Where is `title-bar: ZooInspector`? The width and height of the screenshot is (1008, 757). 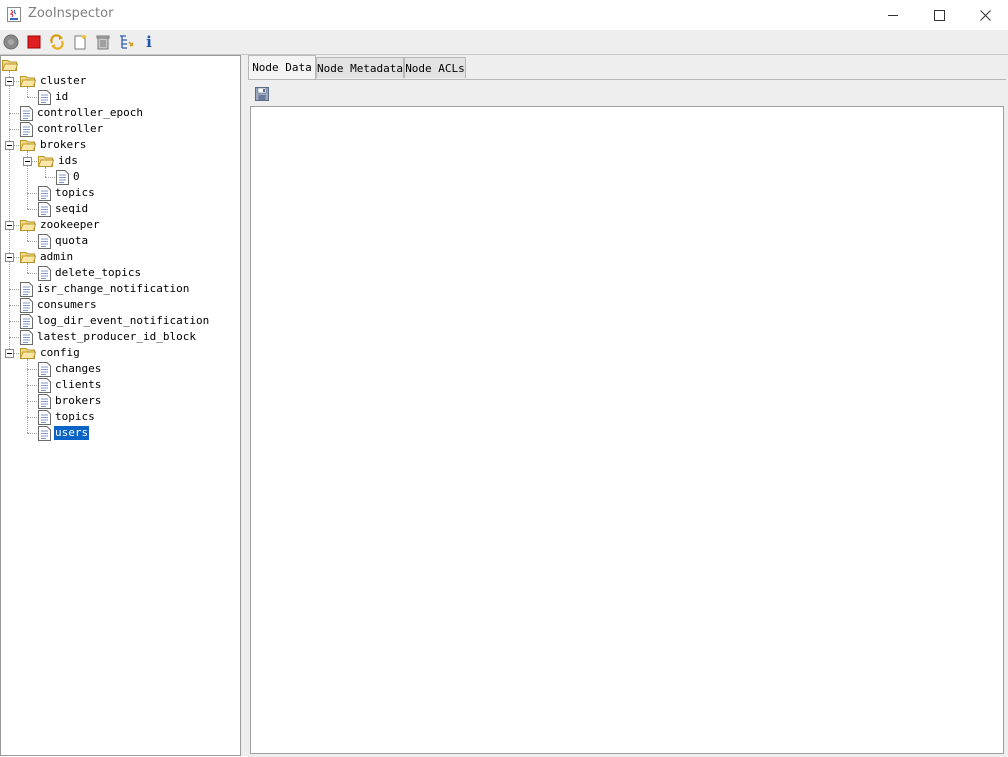
title-bar: ZooInspector is located at coordinates (504, 15).